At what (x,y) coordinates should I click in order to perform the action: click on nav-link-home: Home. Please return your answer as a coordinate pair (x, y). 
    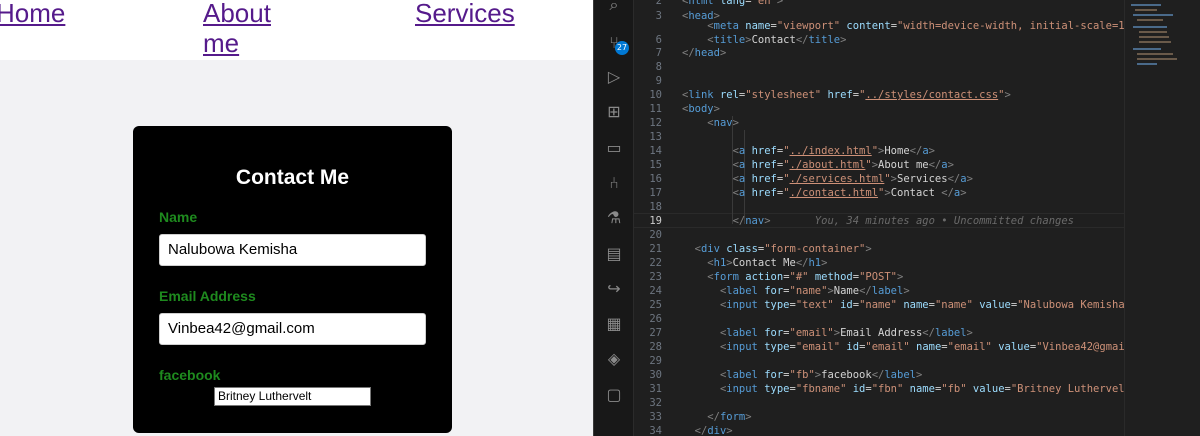
    Looking at the image, I should click on (32, 14).